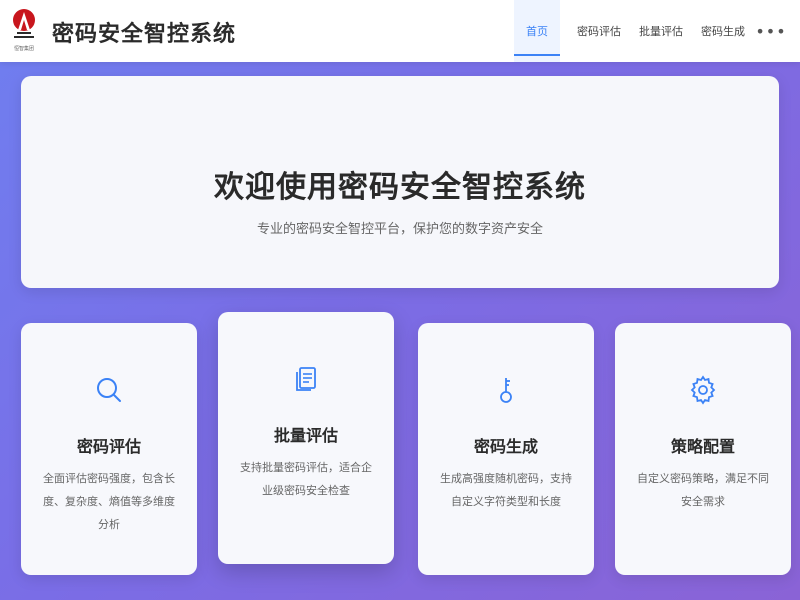  What do you see at coordinates (144, 34) in the screenshot?
I see `app-title: 密码安全智控系统` at bounding box center [144, 34].